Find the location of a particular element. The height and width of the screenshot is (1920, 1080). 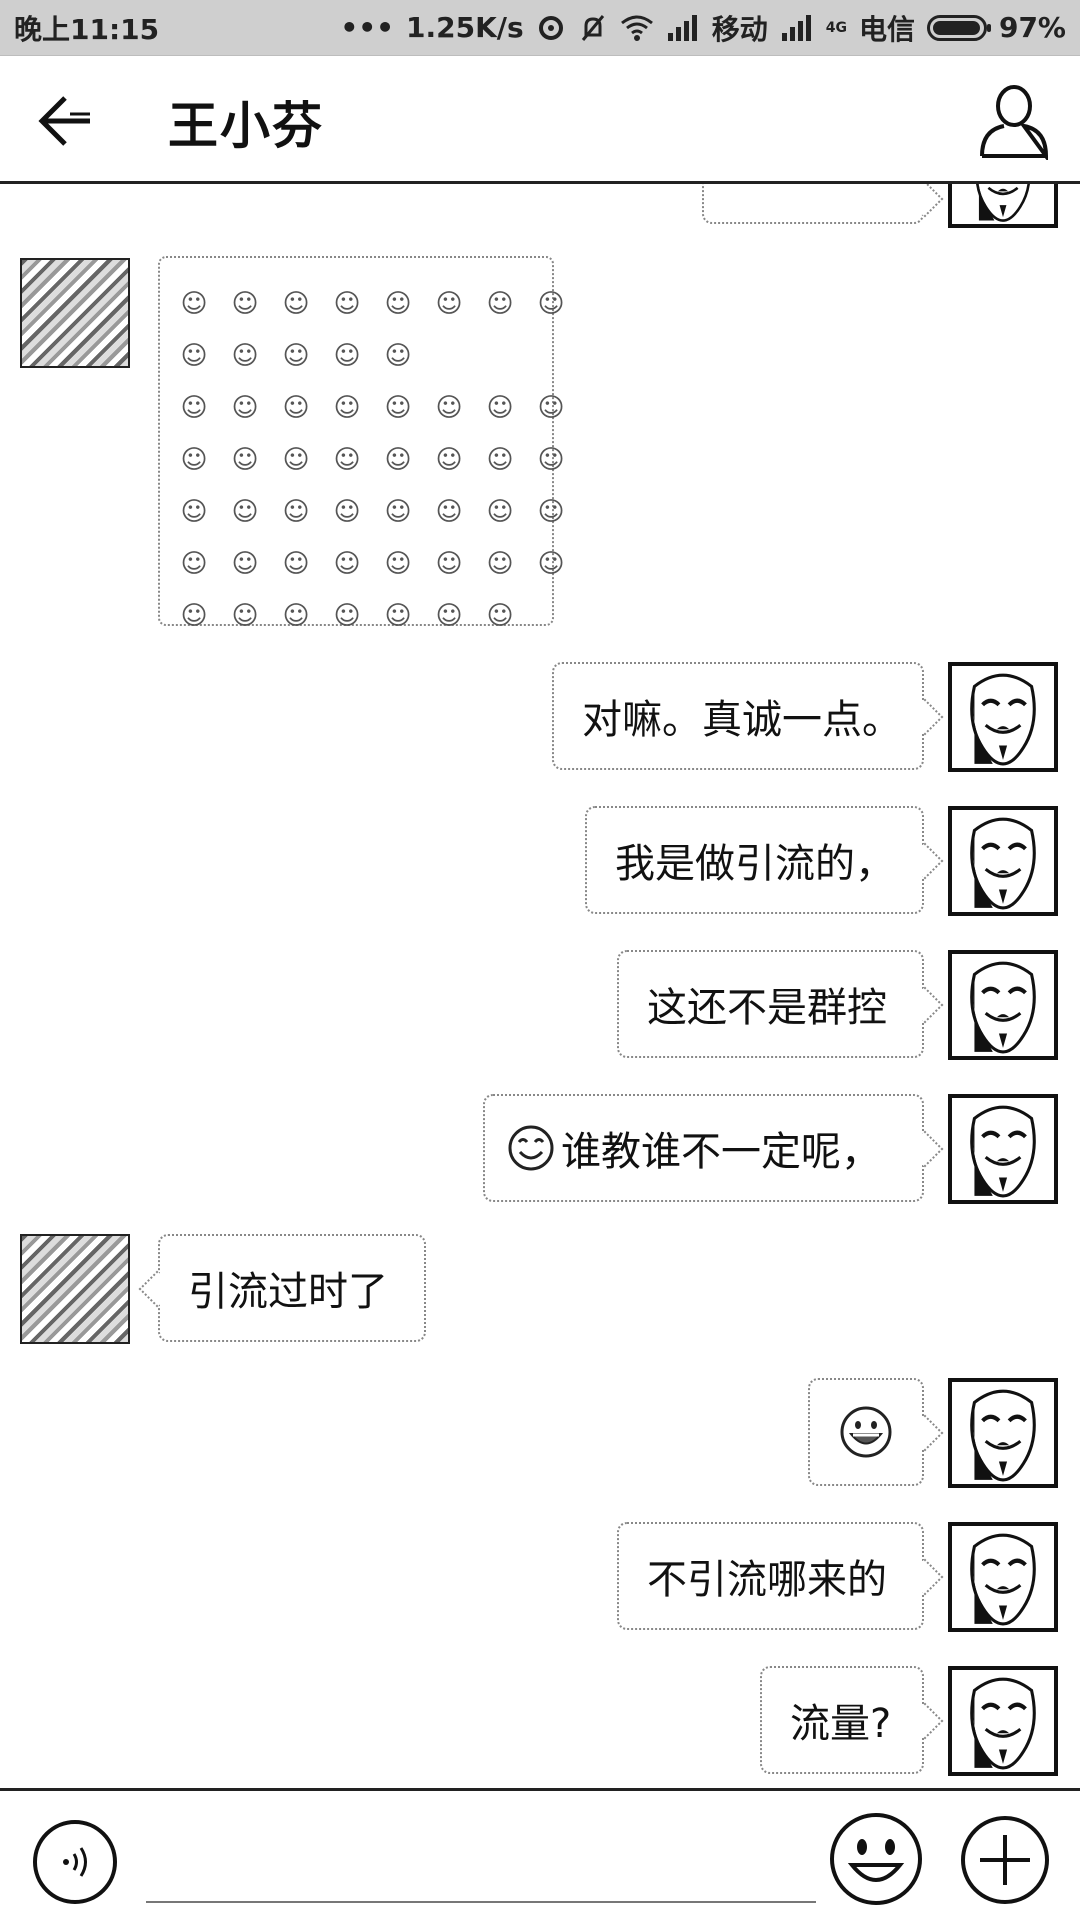

message-text: 流量? is located at coordinates (841, 1724).